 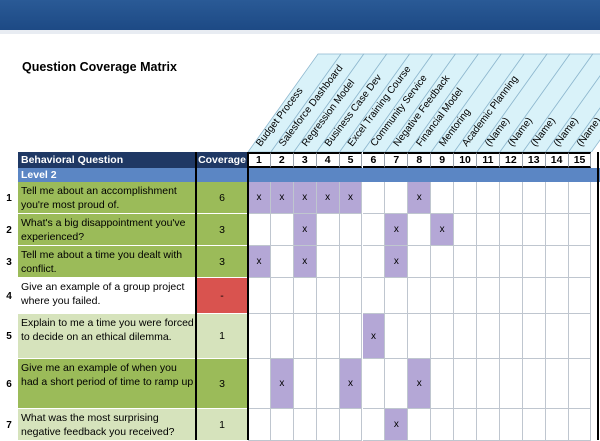 I want to click on question-column-header: Behavioral Question, so click(x=107, y=160).